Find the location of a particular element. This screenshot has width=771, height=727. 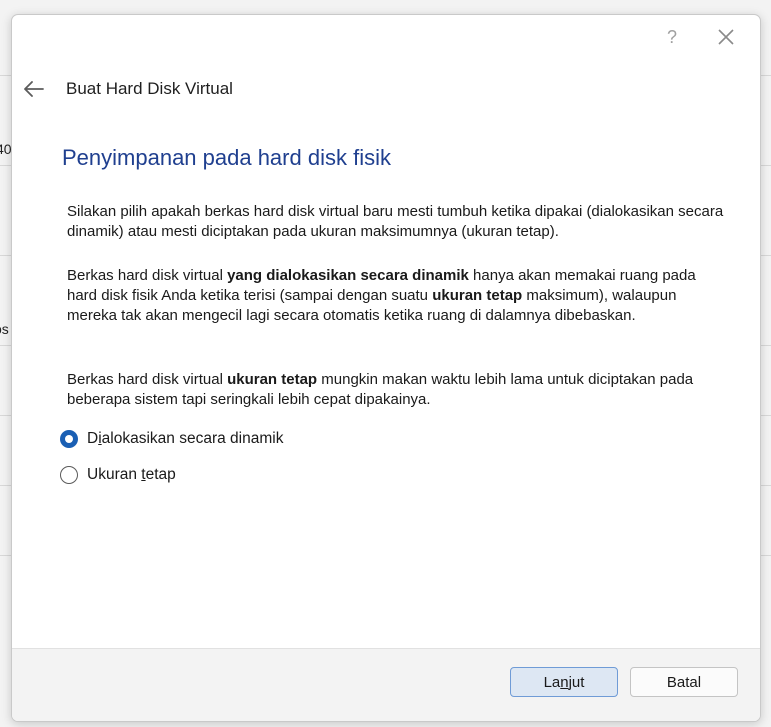

radio-label-dynamic: Dialokasikan secara dinamik is located at coordinates (185, 438).